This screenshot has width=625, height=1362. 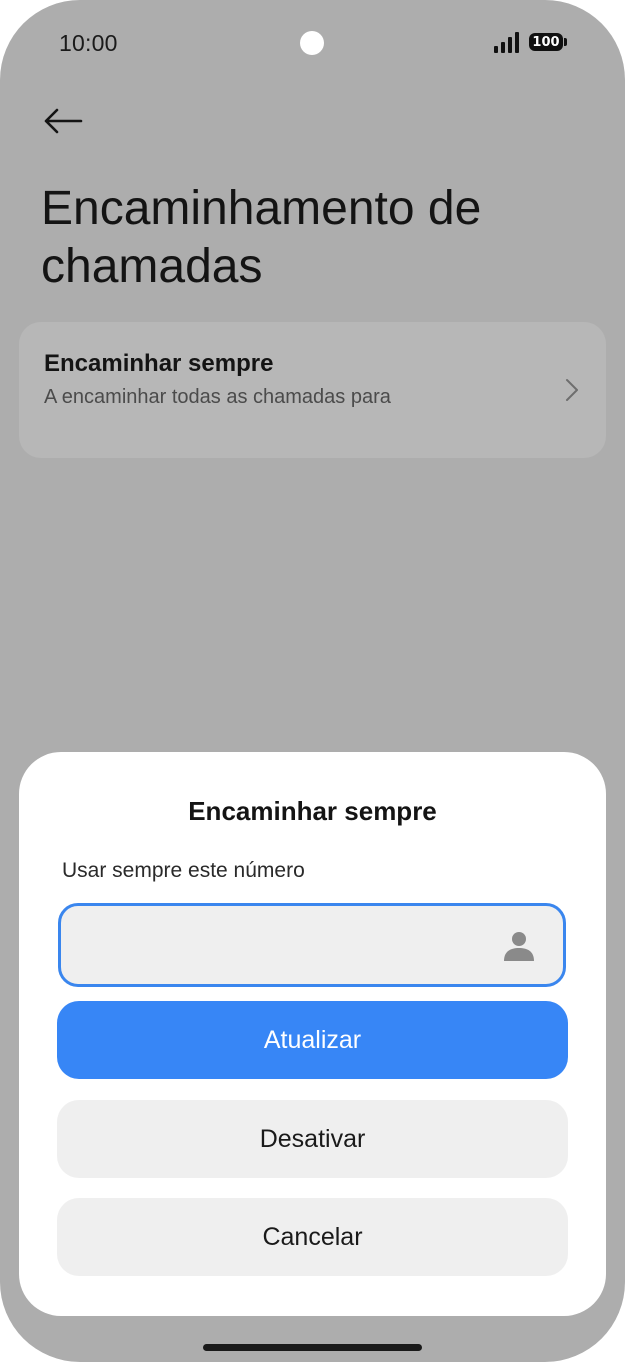 I want to click on contact-person-icon, so click(x=519, y=946).